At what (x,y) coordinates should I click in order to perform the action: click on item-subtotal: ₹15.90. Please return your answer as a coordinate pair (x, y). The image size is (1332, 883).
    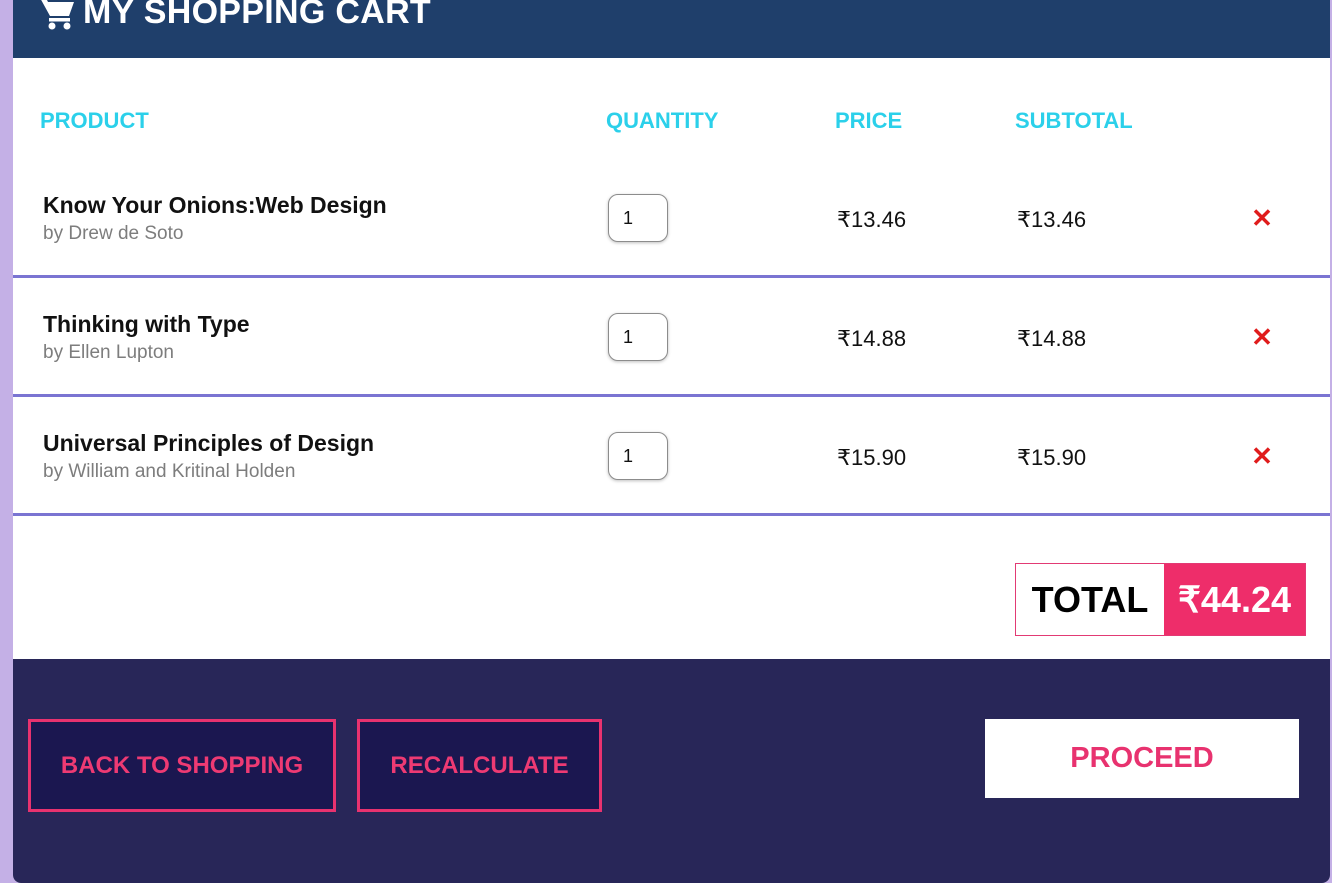
    Looking at the image, I should click on (1052, 457).